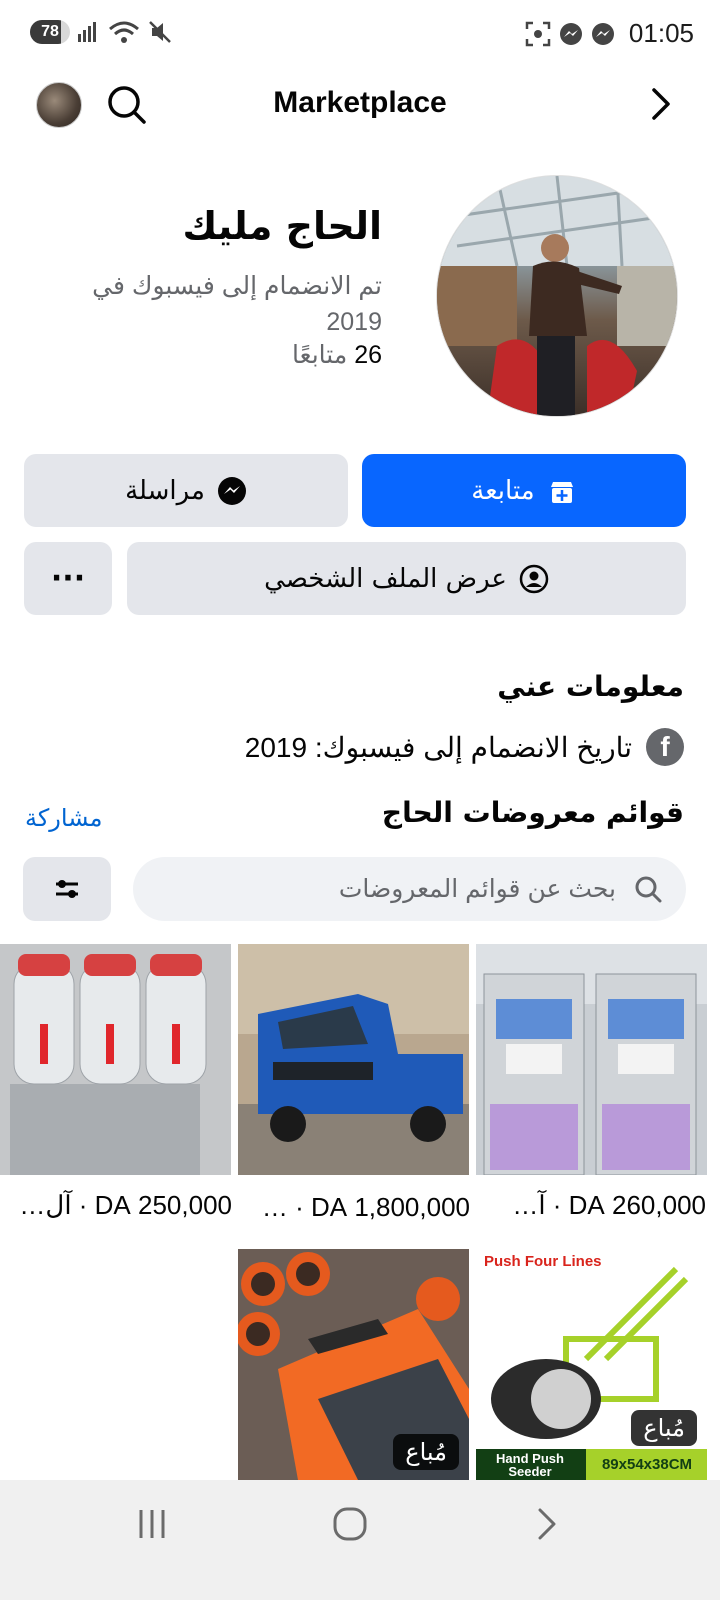 The height and width of the screenshot is (1600, 720). I want to click on sliders-icon, so click(67, 889).